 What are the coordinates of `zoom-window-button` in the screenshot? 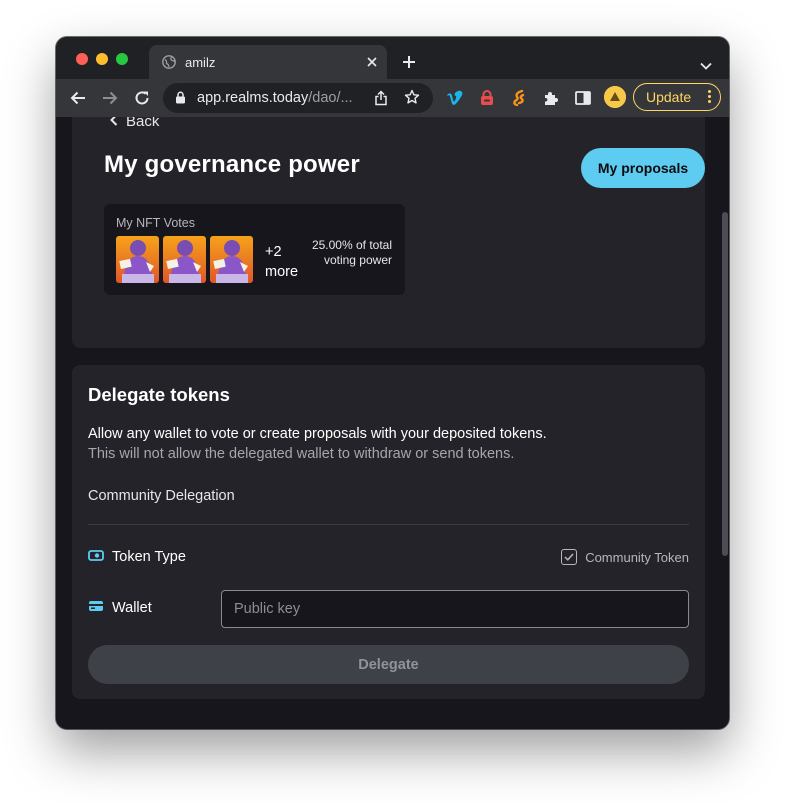 It's located at (122, 59).